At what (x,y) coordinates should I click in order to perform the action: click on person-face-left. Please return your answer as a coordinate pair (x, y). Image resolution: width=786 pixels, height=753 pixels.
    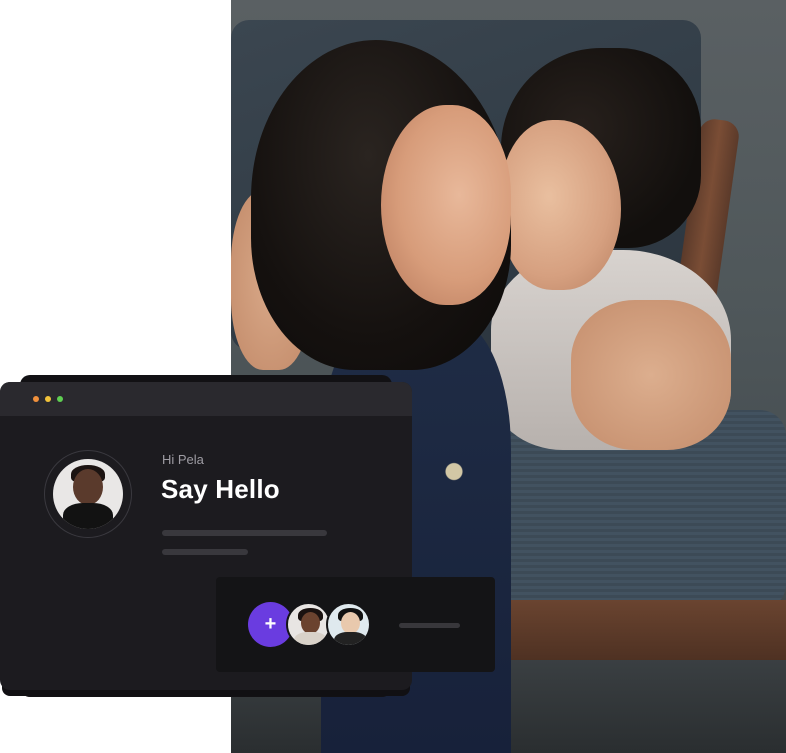
    Looking at the image, I should click on (446, 205).